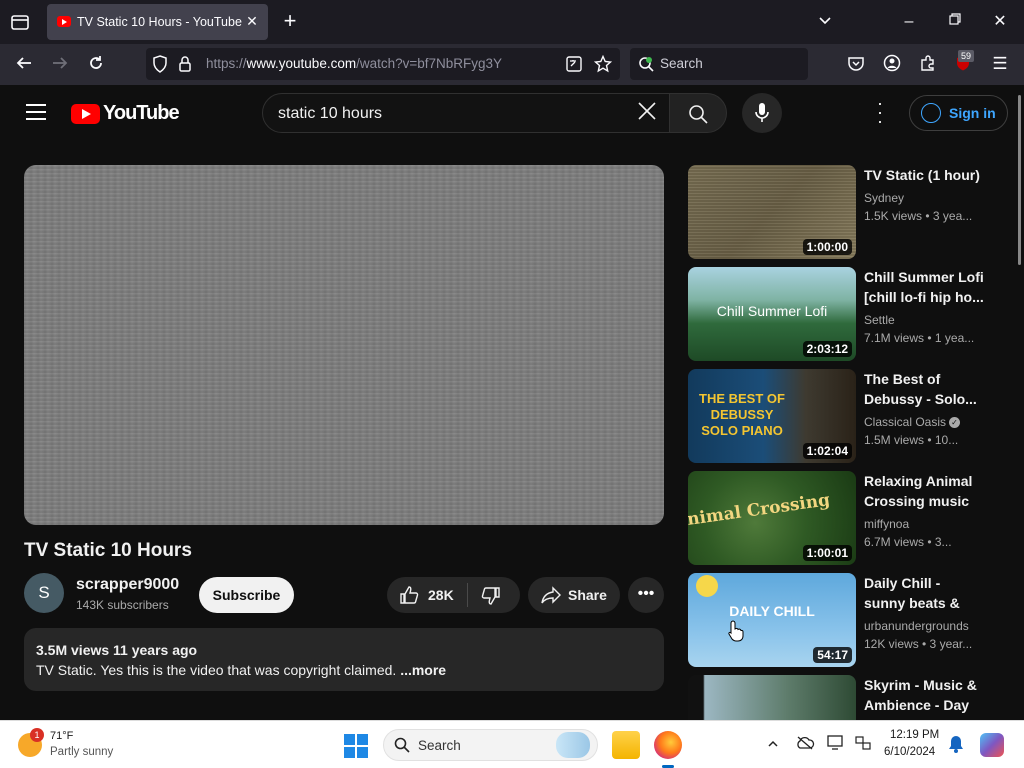  I want to click on tab-close-icon: ✕, so click(252, 21).